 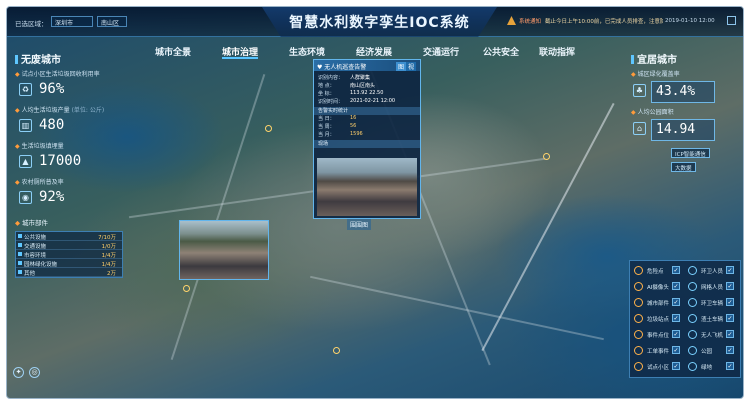 What do you see at coordinates (652, 112) in the screenshot?
I see `metric-label-park: ◆ 人均公园面积` at bounding box center [652, 112].